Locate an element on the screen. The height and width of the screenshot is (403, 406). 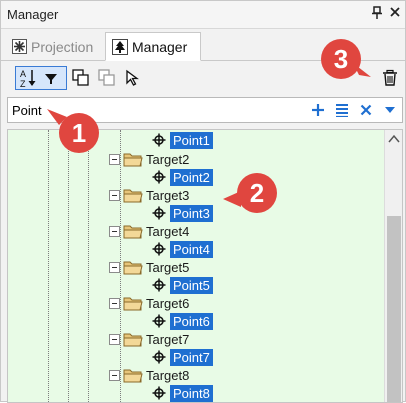
point-label: Point7 is located at coordinates (191, 357).